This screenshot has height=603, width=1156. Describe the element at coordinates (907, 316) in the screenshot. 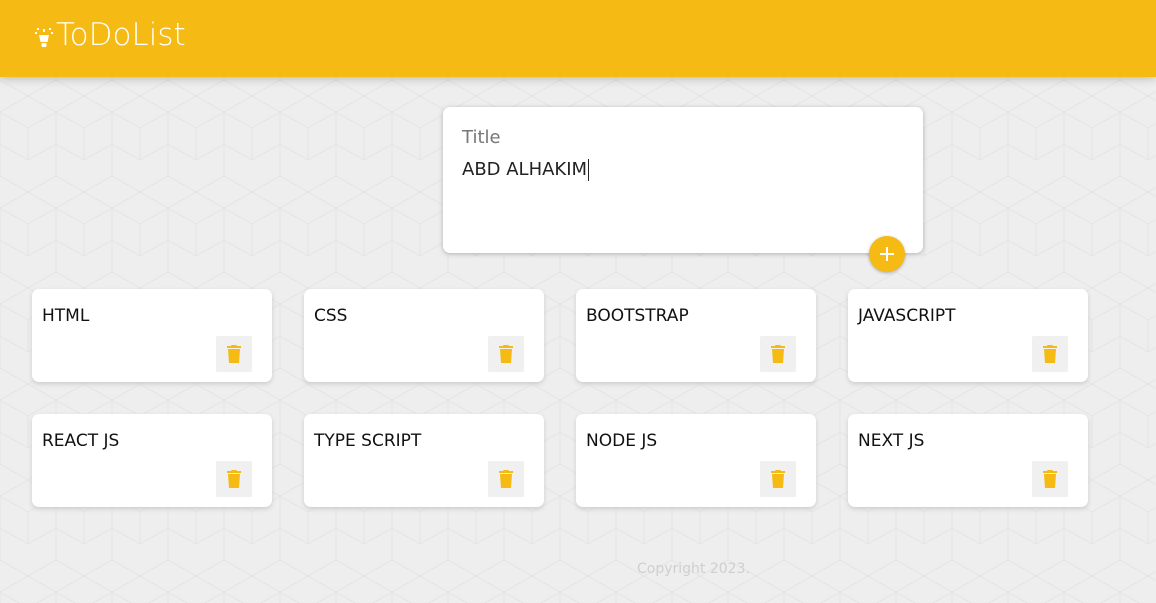

I see `note-title: JAVASCRIPT` at that location.